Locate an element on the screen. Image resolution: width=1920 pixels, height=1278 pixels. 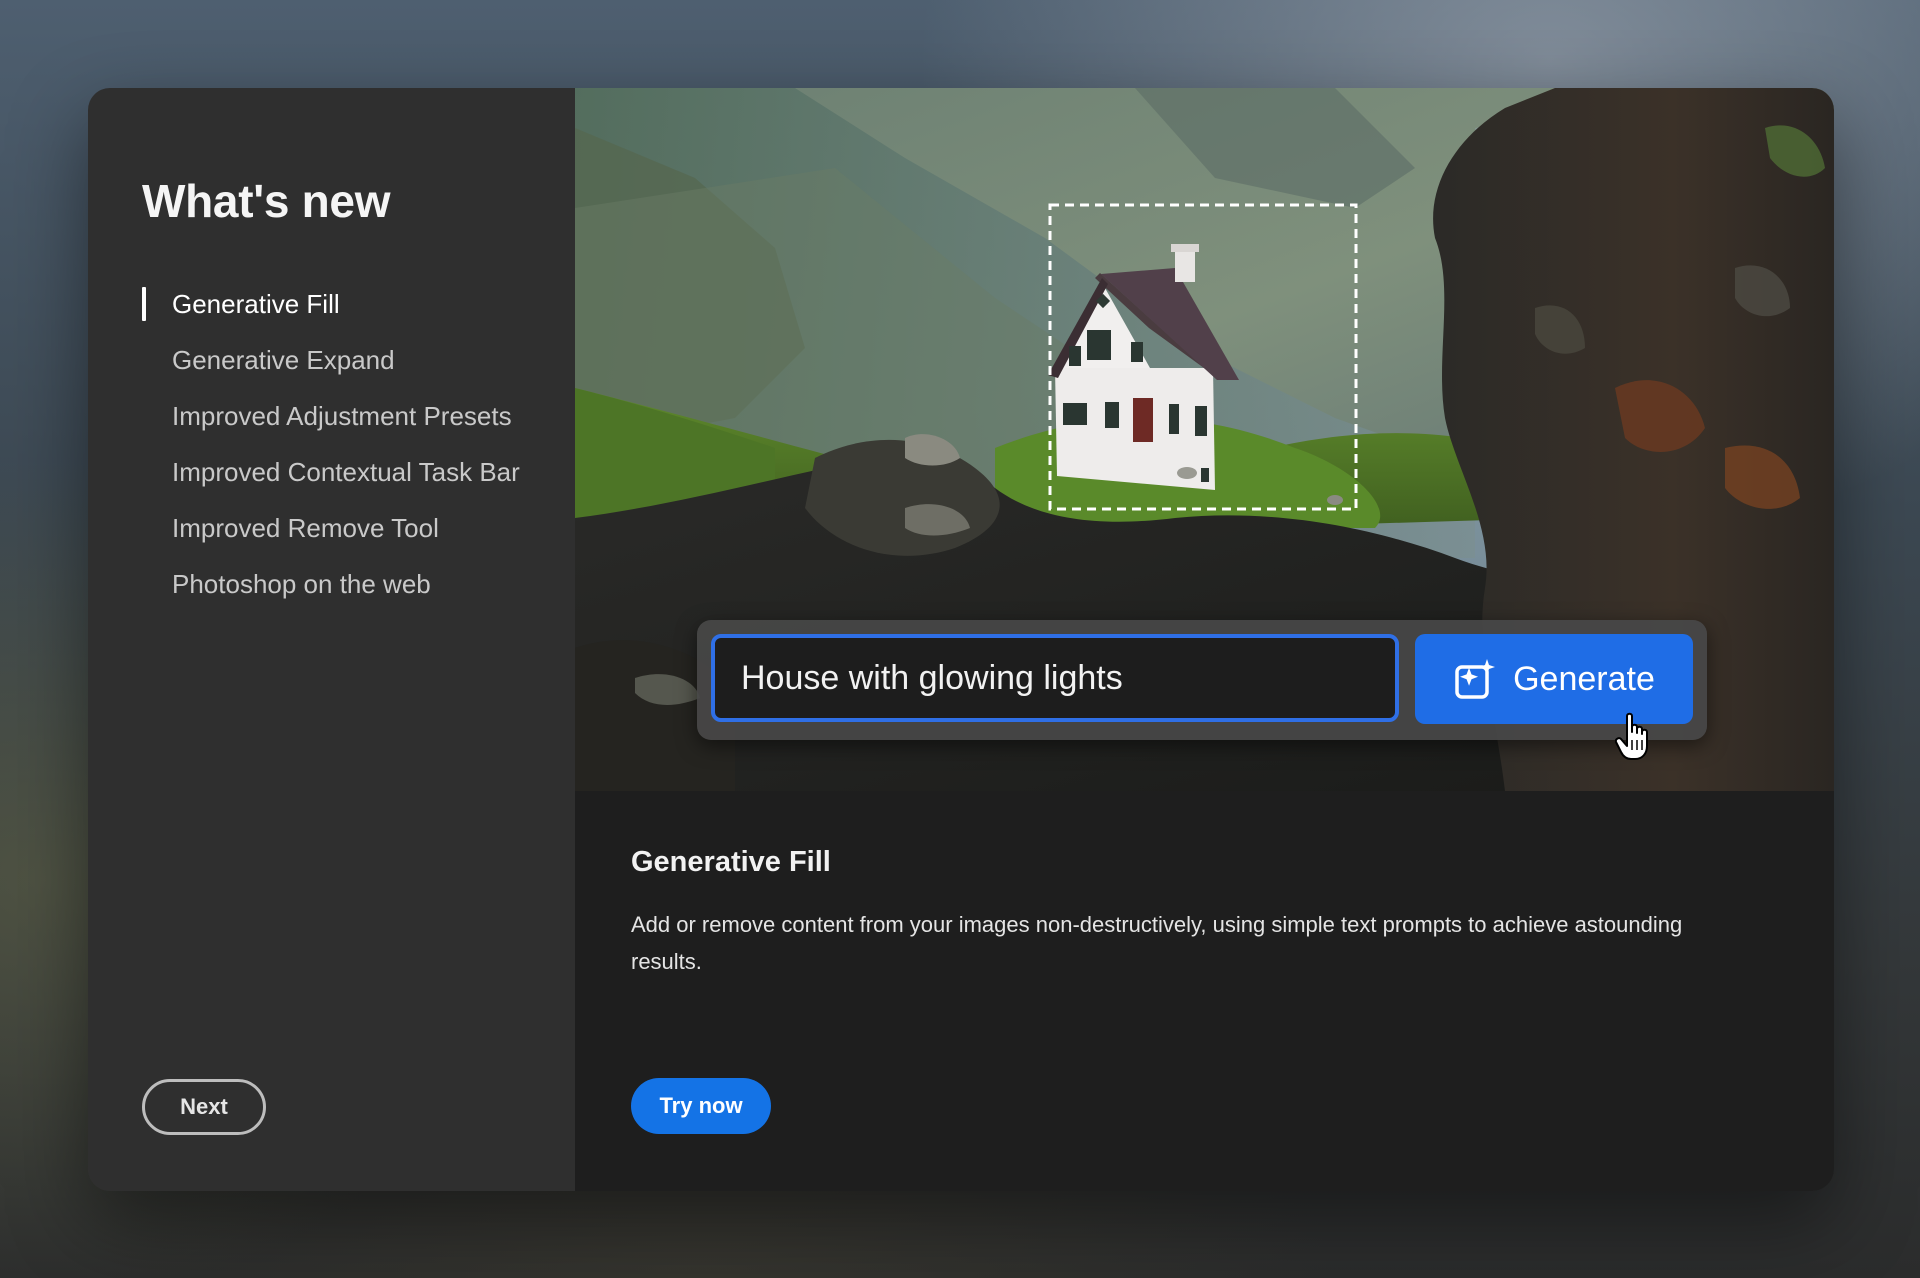
try-now-button: Try now is located at coordinates (701, 1106).